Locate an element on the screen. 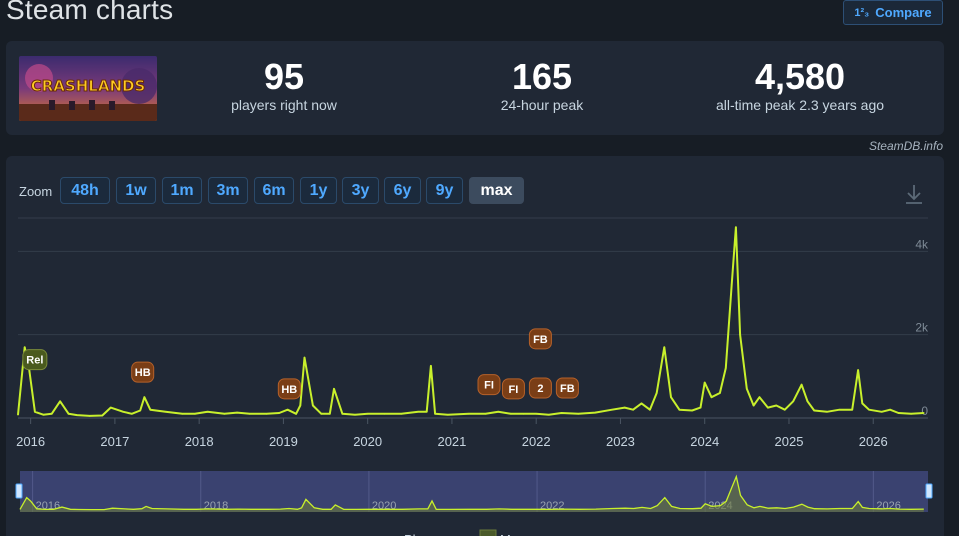 The width and height of the screenshot is (959, 536). navigator-handle-right is located at coordinates (929, 491).